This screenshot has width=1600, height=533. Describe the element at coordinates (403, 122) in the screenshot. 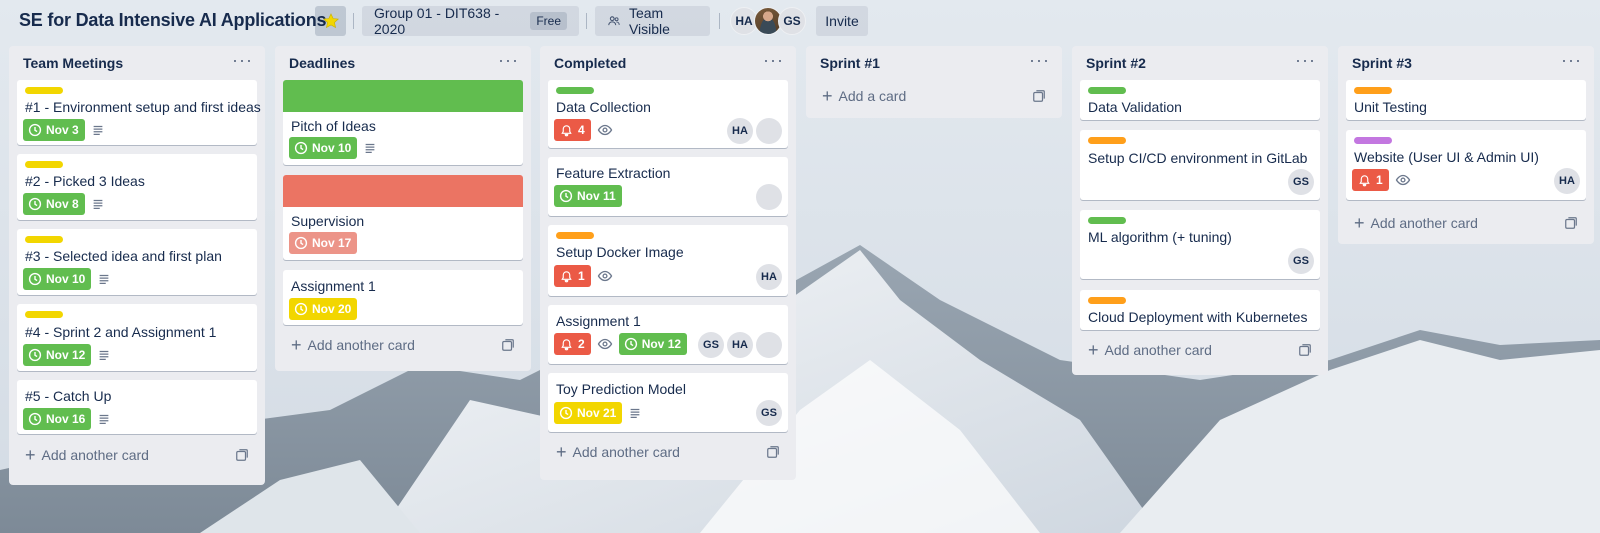

I see `card: Pitch of Ideas Nov 10` at that location.